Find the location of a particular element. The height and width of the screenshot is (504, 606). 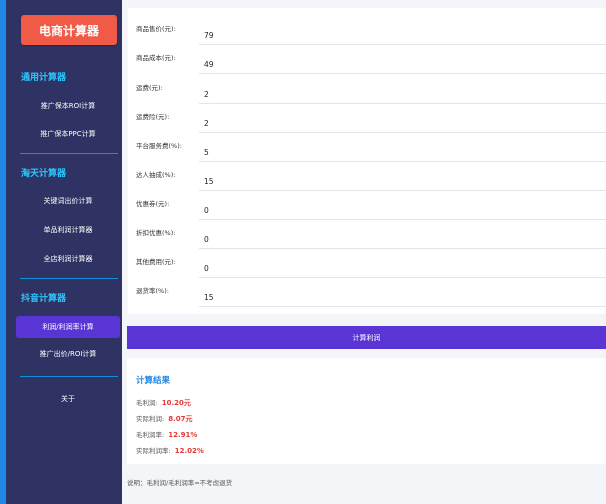

field-label: 达人抽成(%): is located at coordinates (156, 175).